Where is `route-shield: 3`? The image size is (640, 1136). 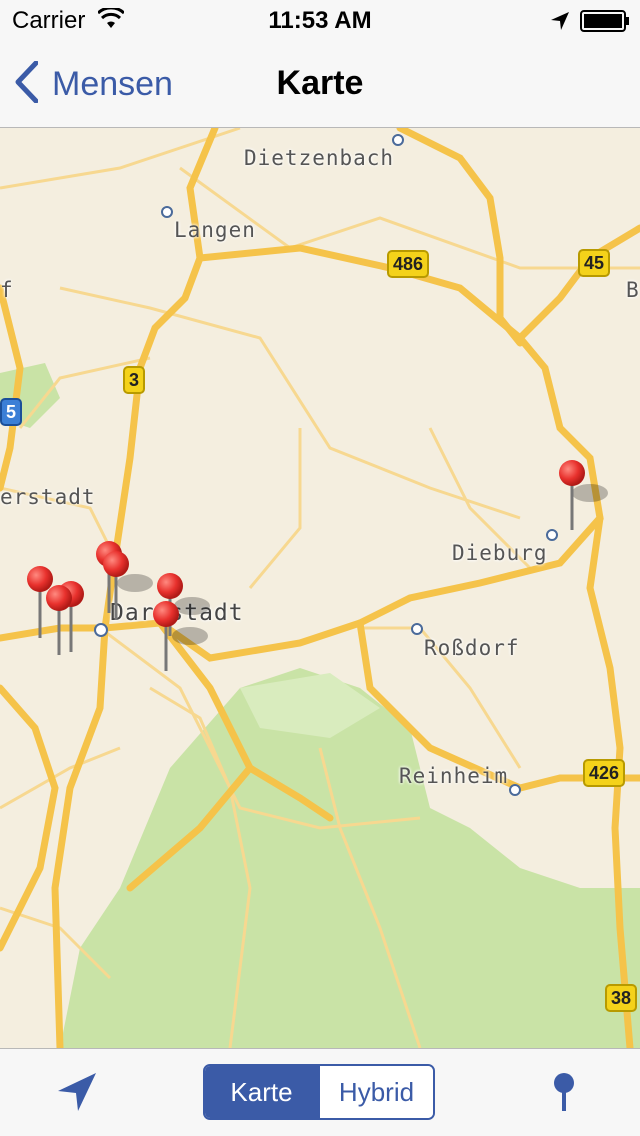 route-shield: 3 is located at coordinates (134, 380).